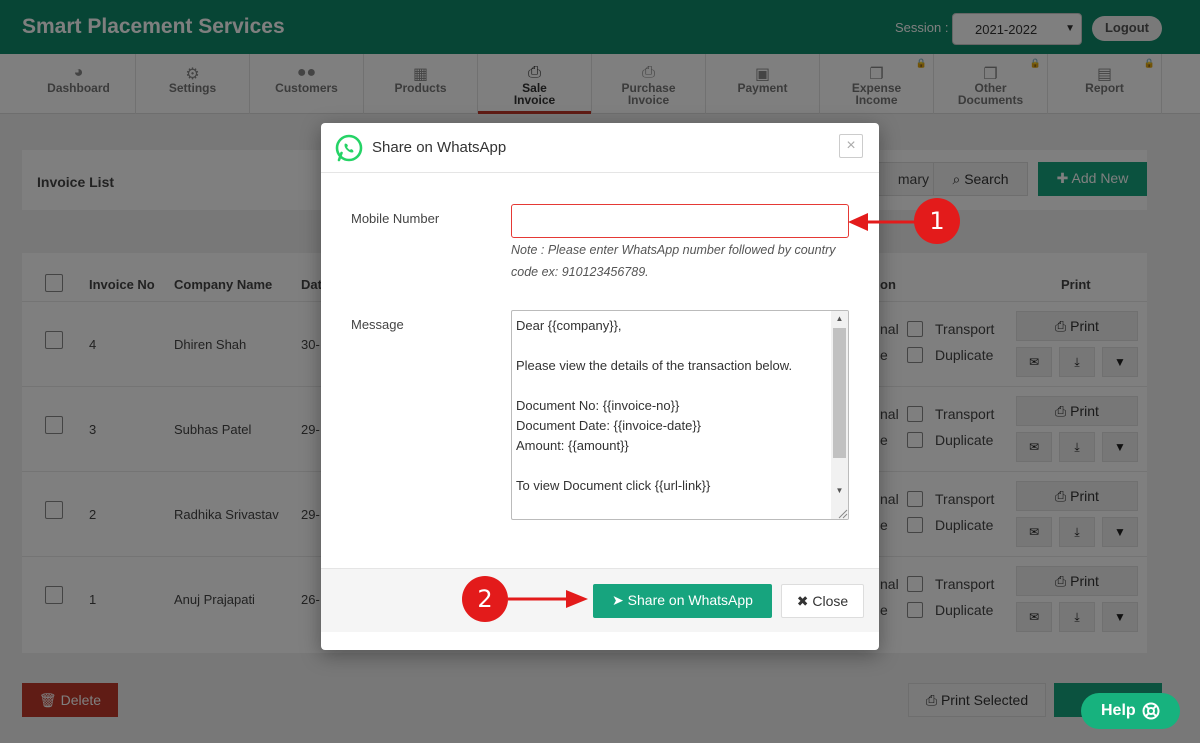 This screenshot has height=743, width=1200. Describe the element at coordinates (839, 393) in the screenshot. I see `scroll-thumb` at that location.